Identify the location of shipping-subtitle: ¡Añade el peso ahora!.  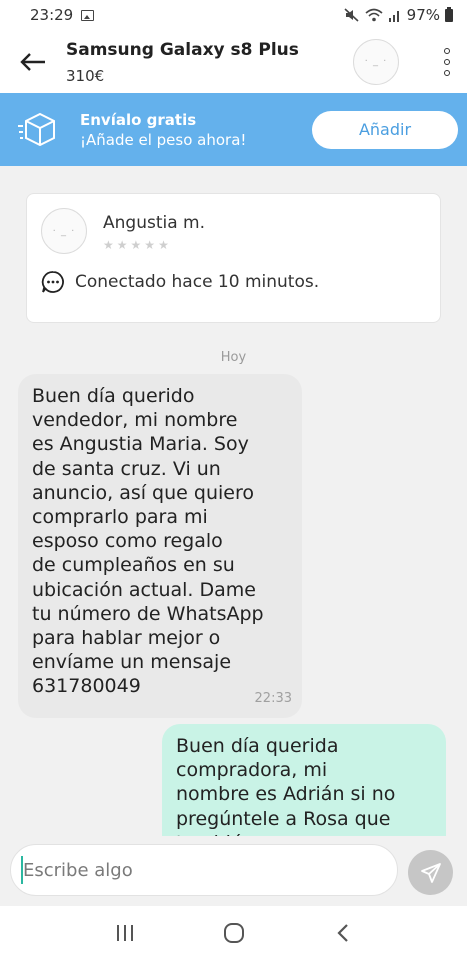
(163, 139).